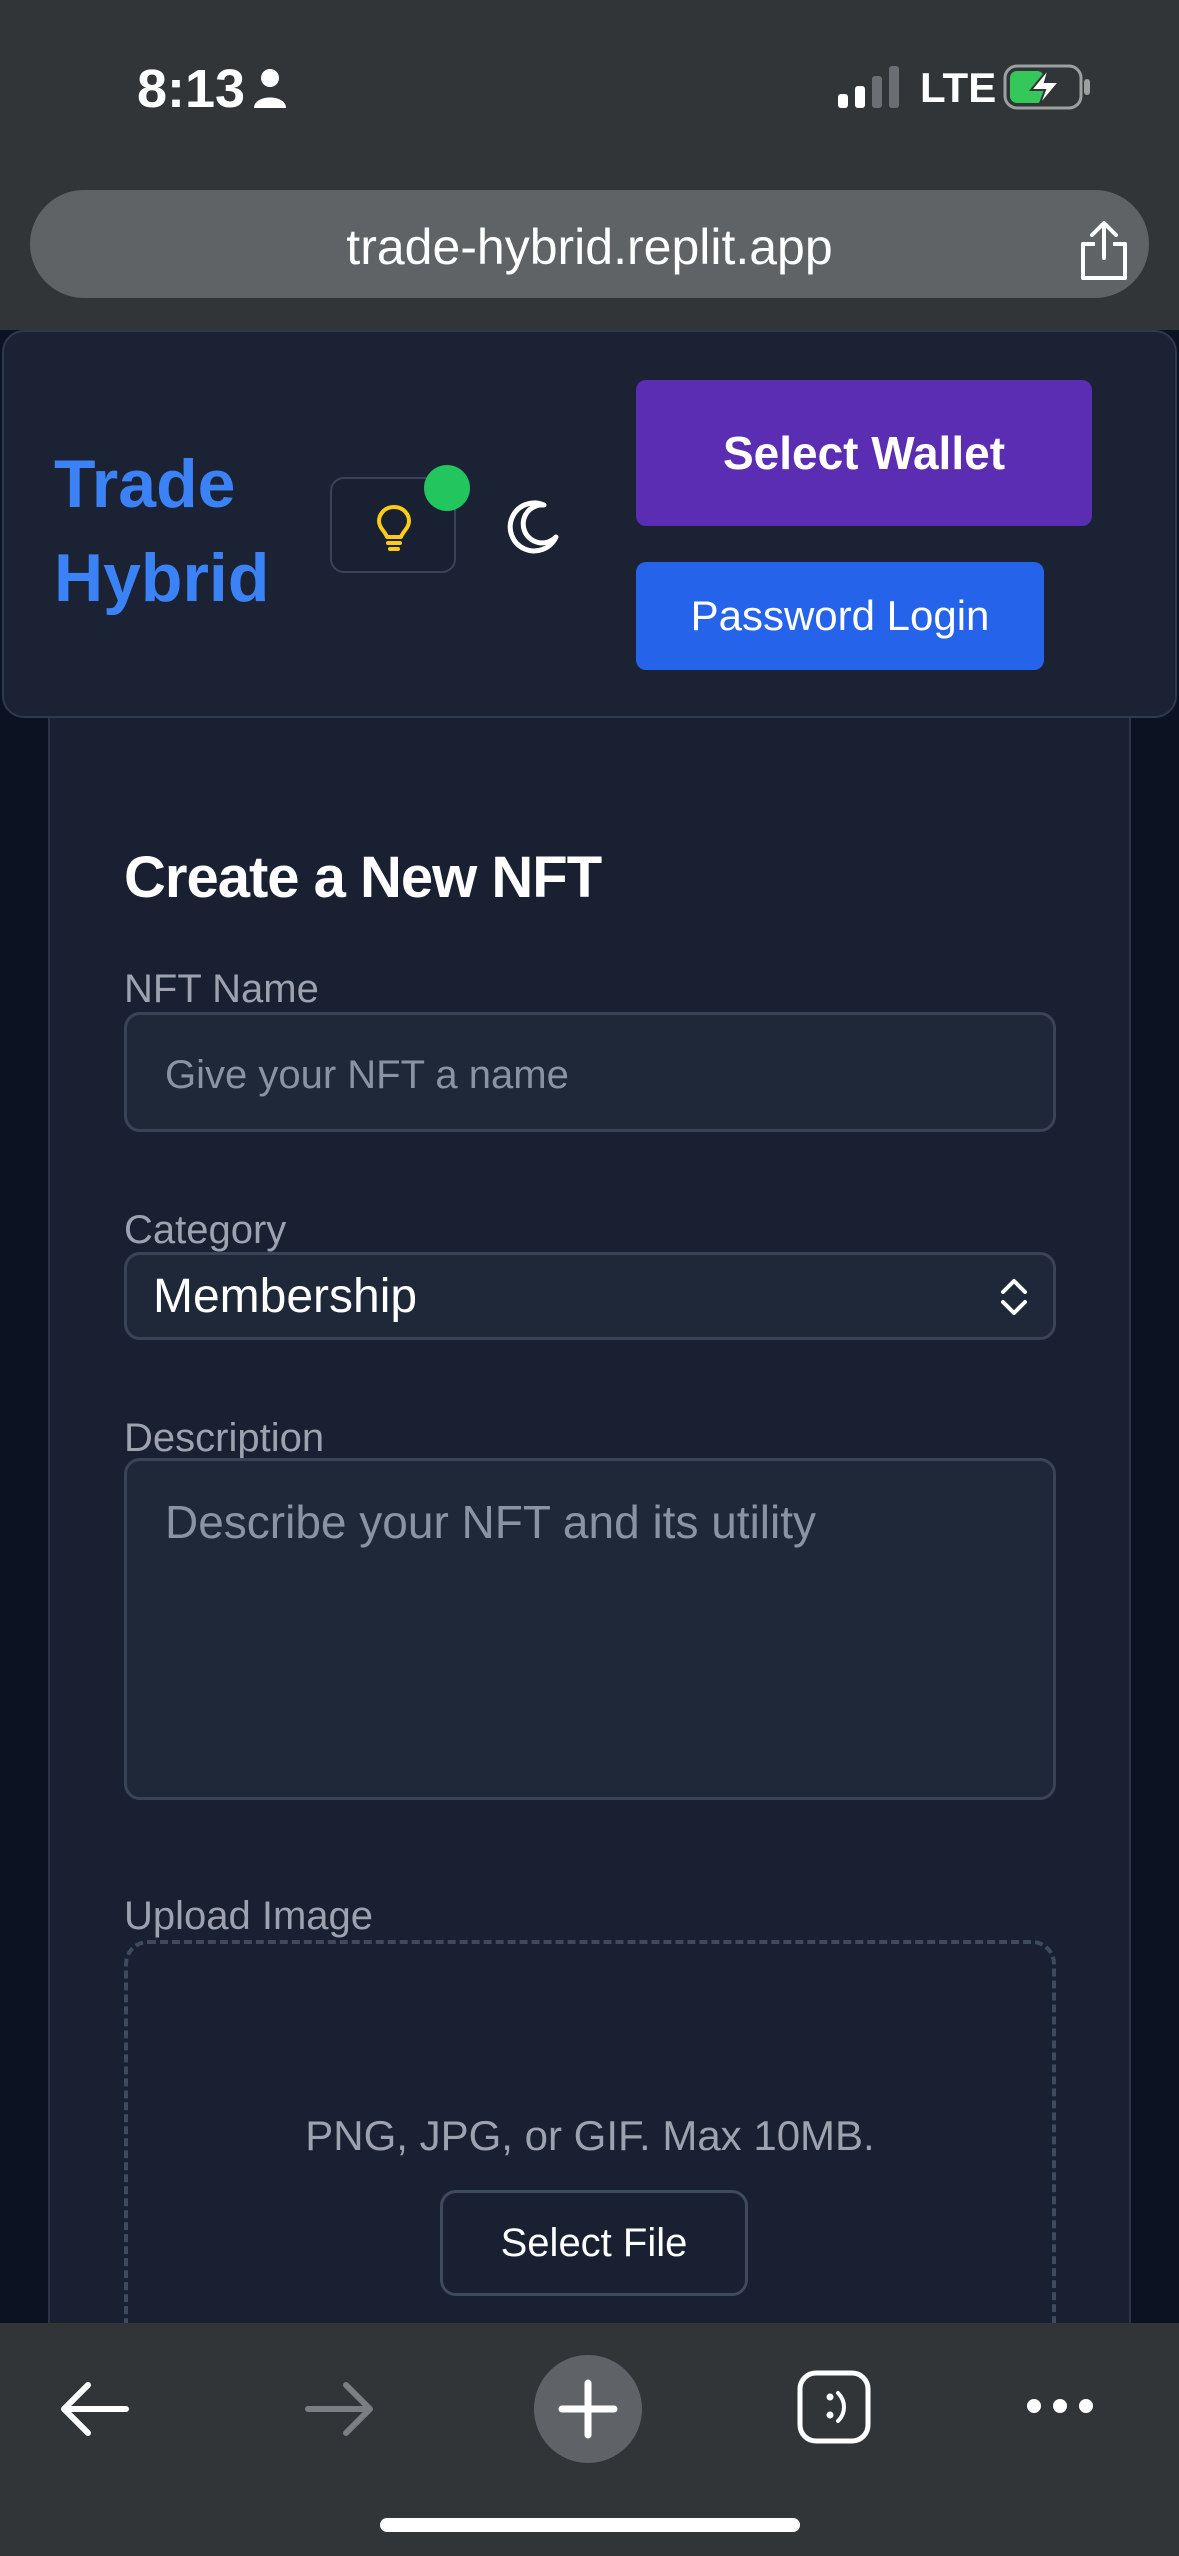  Describe the element at coordinates (834, 2407) in the screenshot. I see `tabs-icon` at that location.